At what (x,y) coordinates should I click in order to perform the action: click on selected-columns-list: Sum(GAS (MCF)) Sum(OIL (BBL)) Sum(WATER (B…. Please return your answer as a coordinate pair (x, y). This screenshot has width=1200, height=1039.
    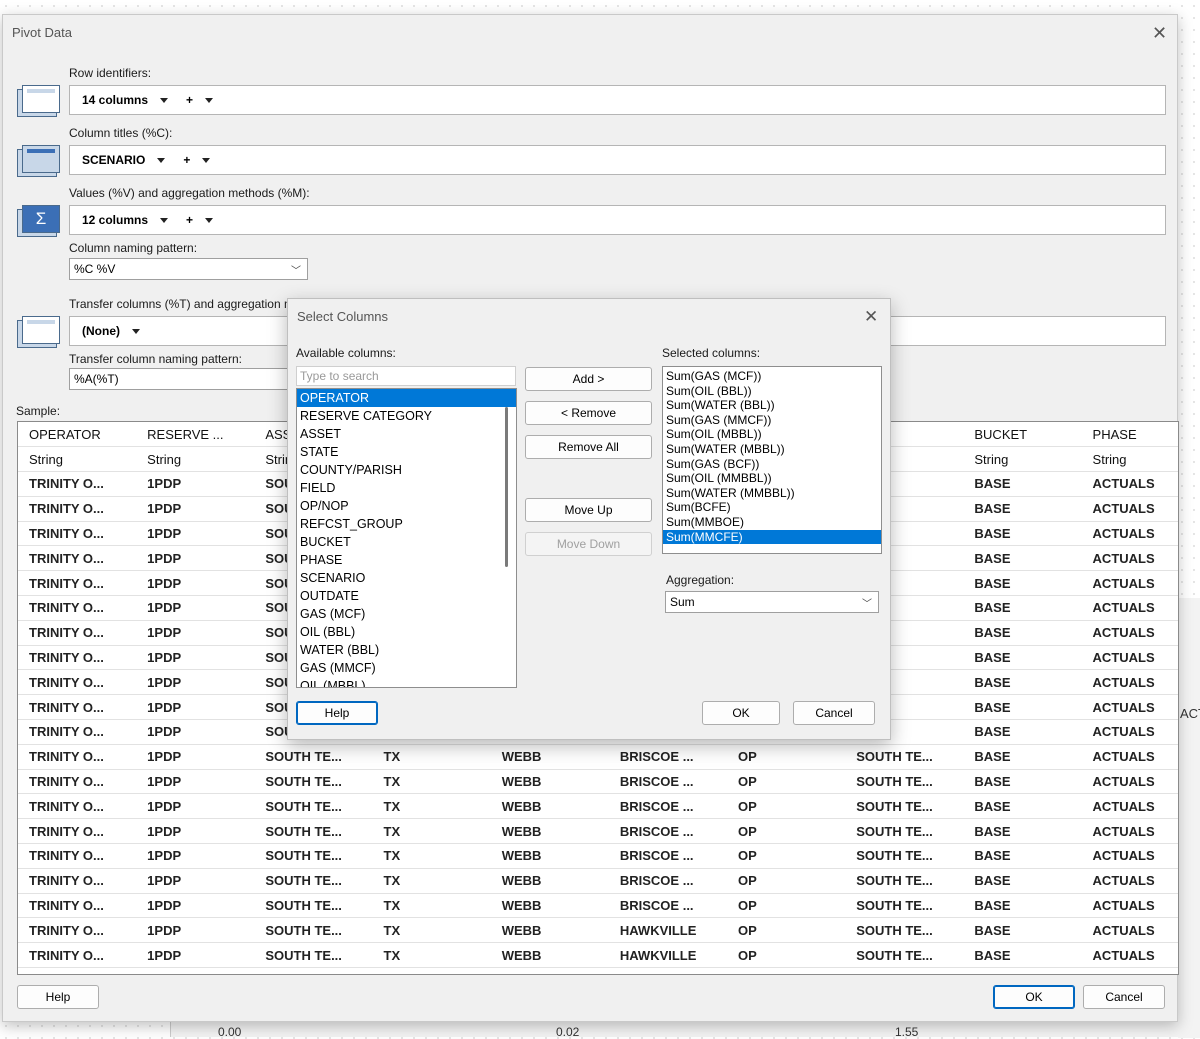
    Looking at the image, I should click on (772, 460).